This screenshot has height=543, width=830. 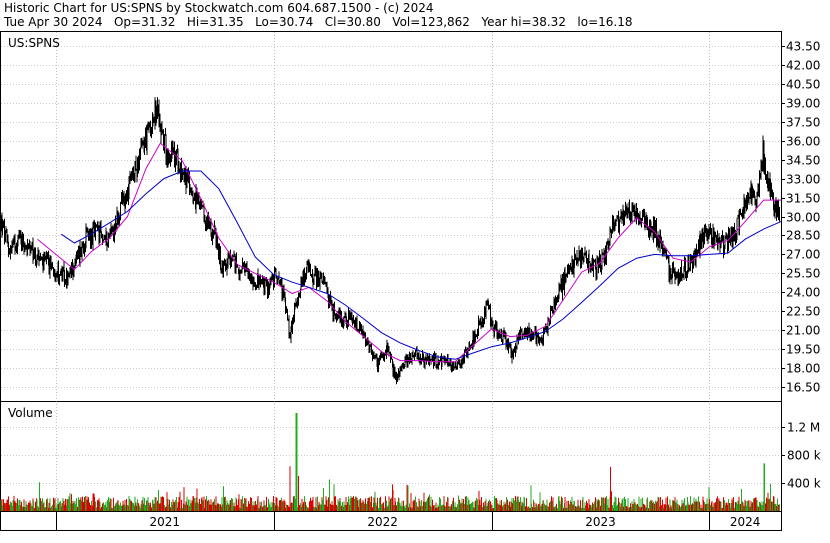 I want to click on price-tick-label: 37.50, so click(x=803, y=123).